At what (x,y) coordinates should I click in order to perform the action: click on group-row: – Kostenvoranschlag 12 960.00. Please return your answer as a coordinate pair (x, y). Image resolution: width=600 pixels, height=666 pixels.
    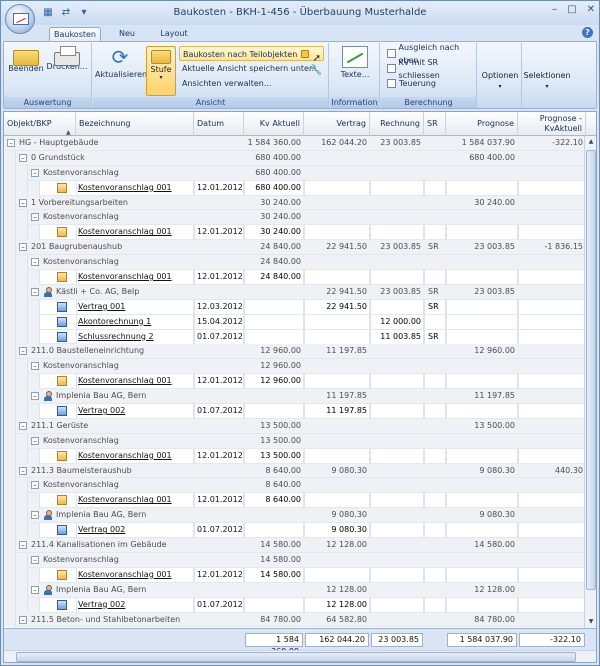
    Looking at the image, I should click on (300, 367).